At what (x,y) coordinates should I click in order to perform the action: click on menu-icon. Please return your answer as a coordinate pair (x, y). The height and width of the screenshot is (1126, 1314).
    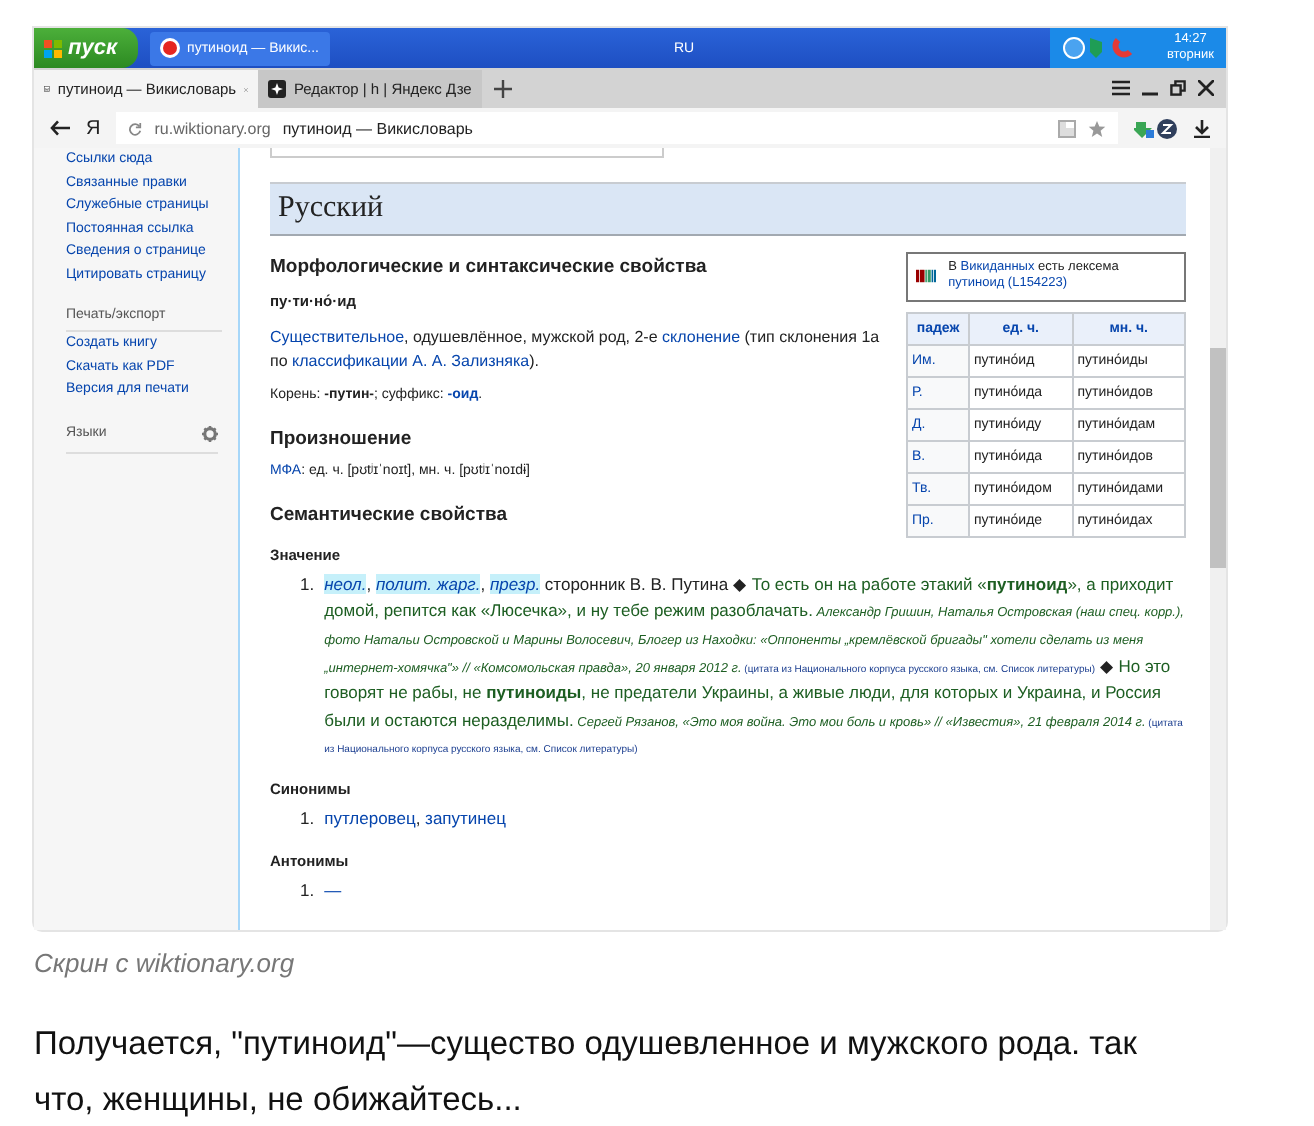
    Looking at the image, I should click on (1121, 88).